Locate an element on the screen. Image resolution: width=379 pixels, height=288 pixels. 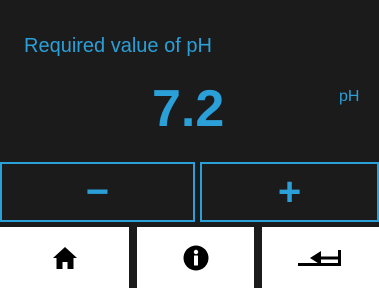
minus-label: − is located at coordinates (97, 192).